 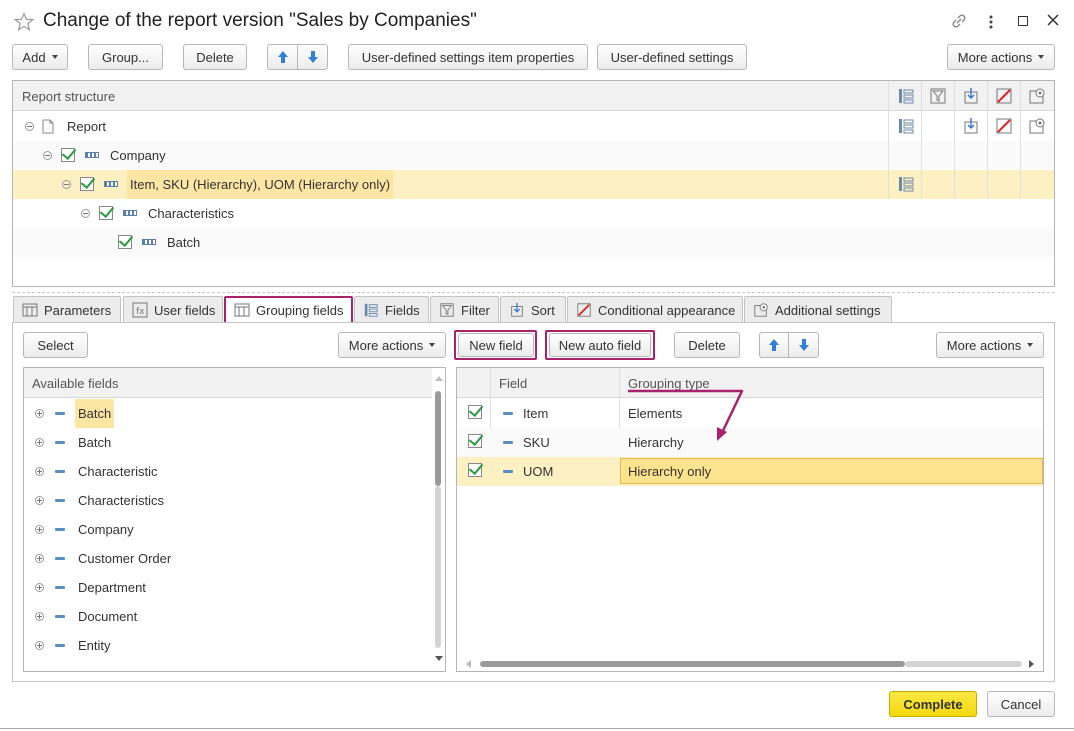 I want to click on chevron-down-icon, so click(x=1030, y=345).